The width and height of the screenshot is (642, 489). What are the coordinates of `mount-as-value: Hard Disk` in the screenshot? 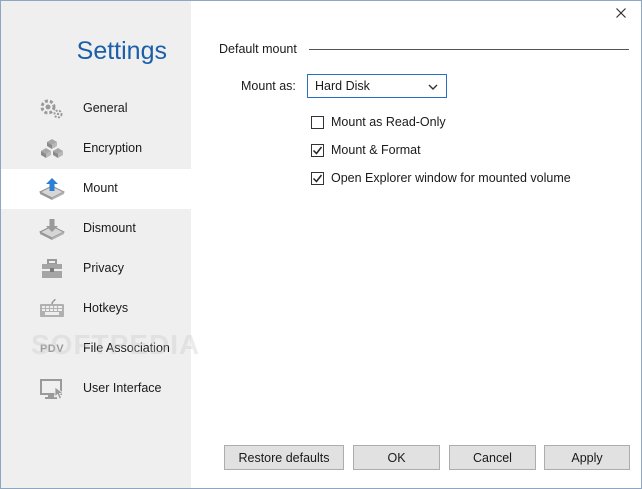 It's located at (342, 86).